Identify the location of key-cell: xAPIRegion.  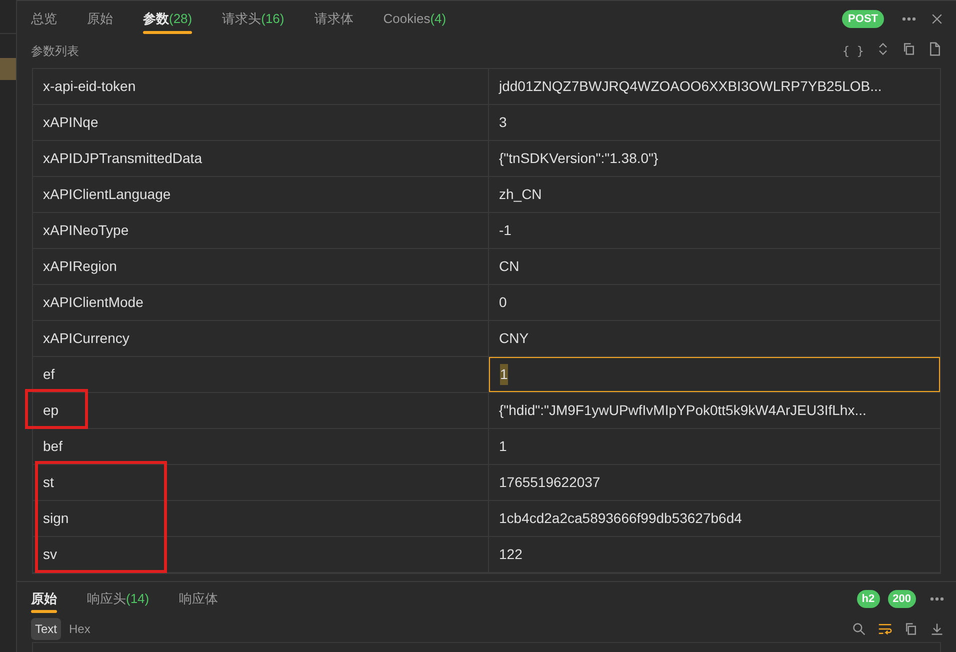
(261, 266).